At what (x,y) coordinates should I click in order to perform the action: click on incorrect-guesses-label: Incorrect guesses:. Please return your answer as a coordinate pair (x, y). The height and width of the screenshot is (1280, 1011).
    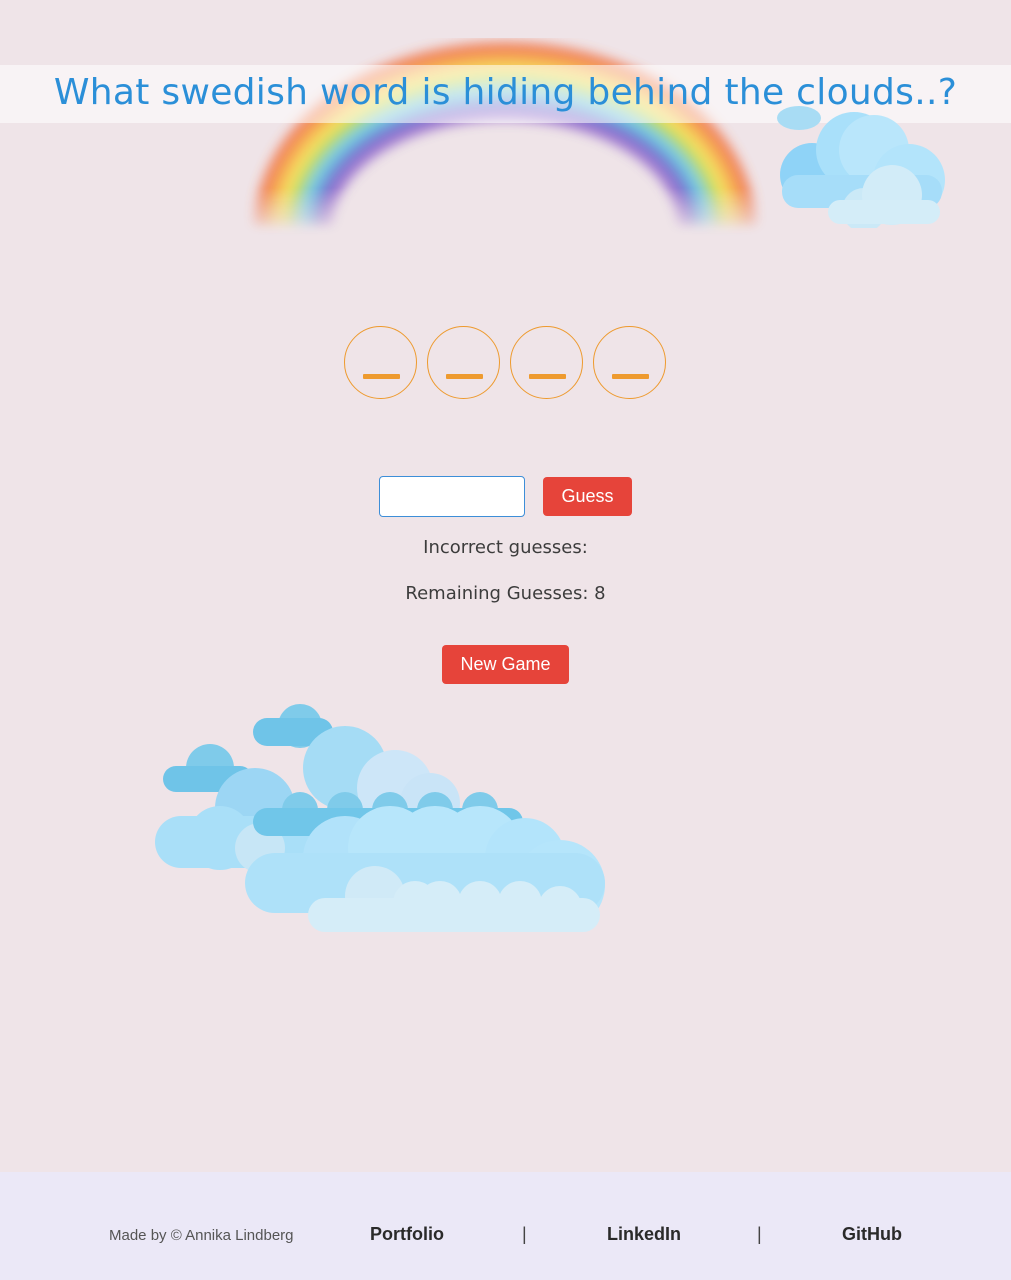
    Looking at the image, I should click on (505, 547).